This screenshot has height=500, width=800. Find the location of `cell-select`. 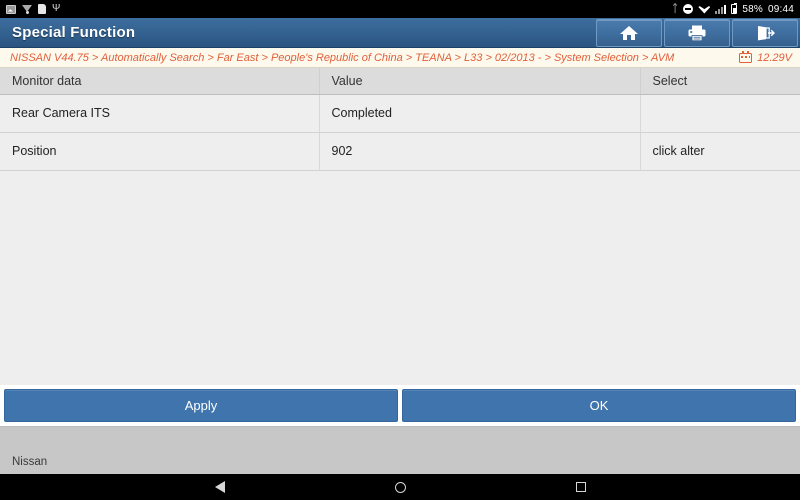

cell-select is located at coordinates (720, 113).